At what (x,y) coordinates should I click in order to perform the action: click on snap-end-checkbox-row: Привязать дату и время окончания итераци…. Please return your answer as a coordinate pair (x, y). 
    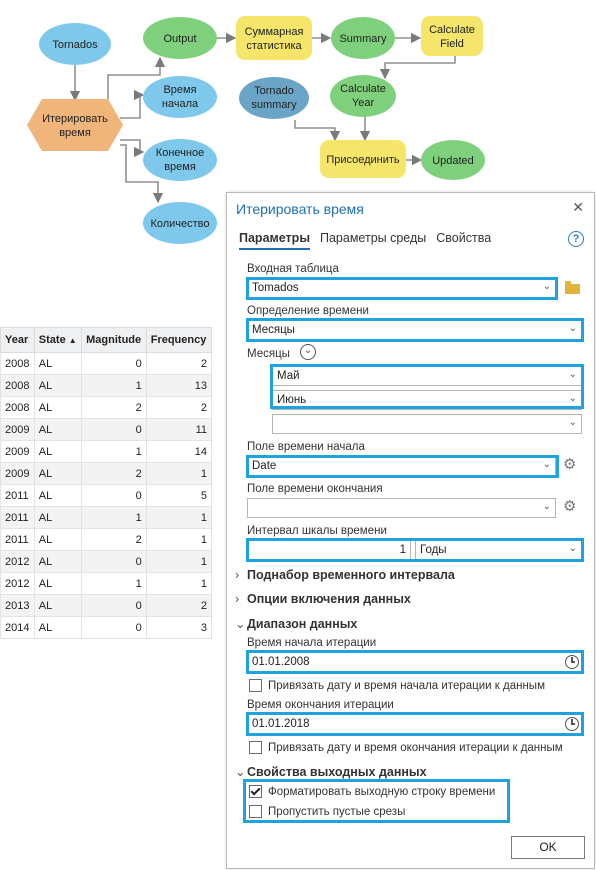
    Looking at the image, I should click on (406, 747).